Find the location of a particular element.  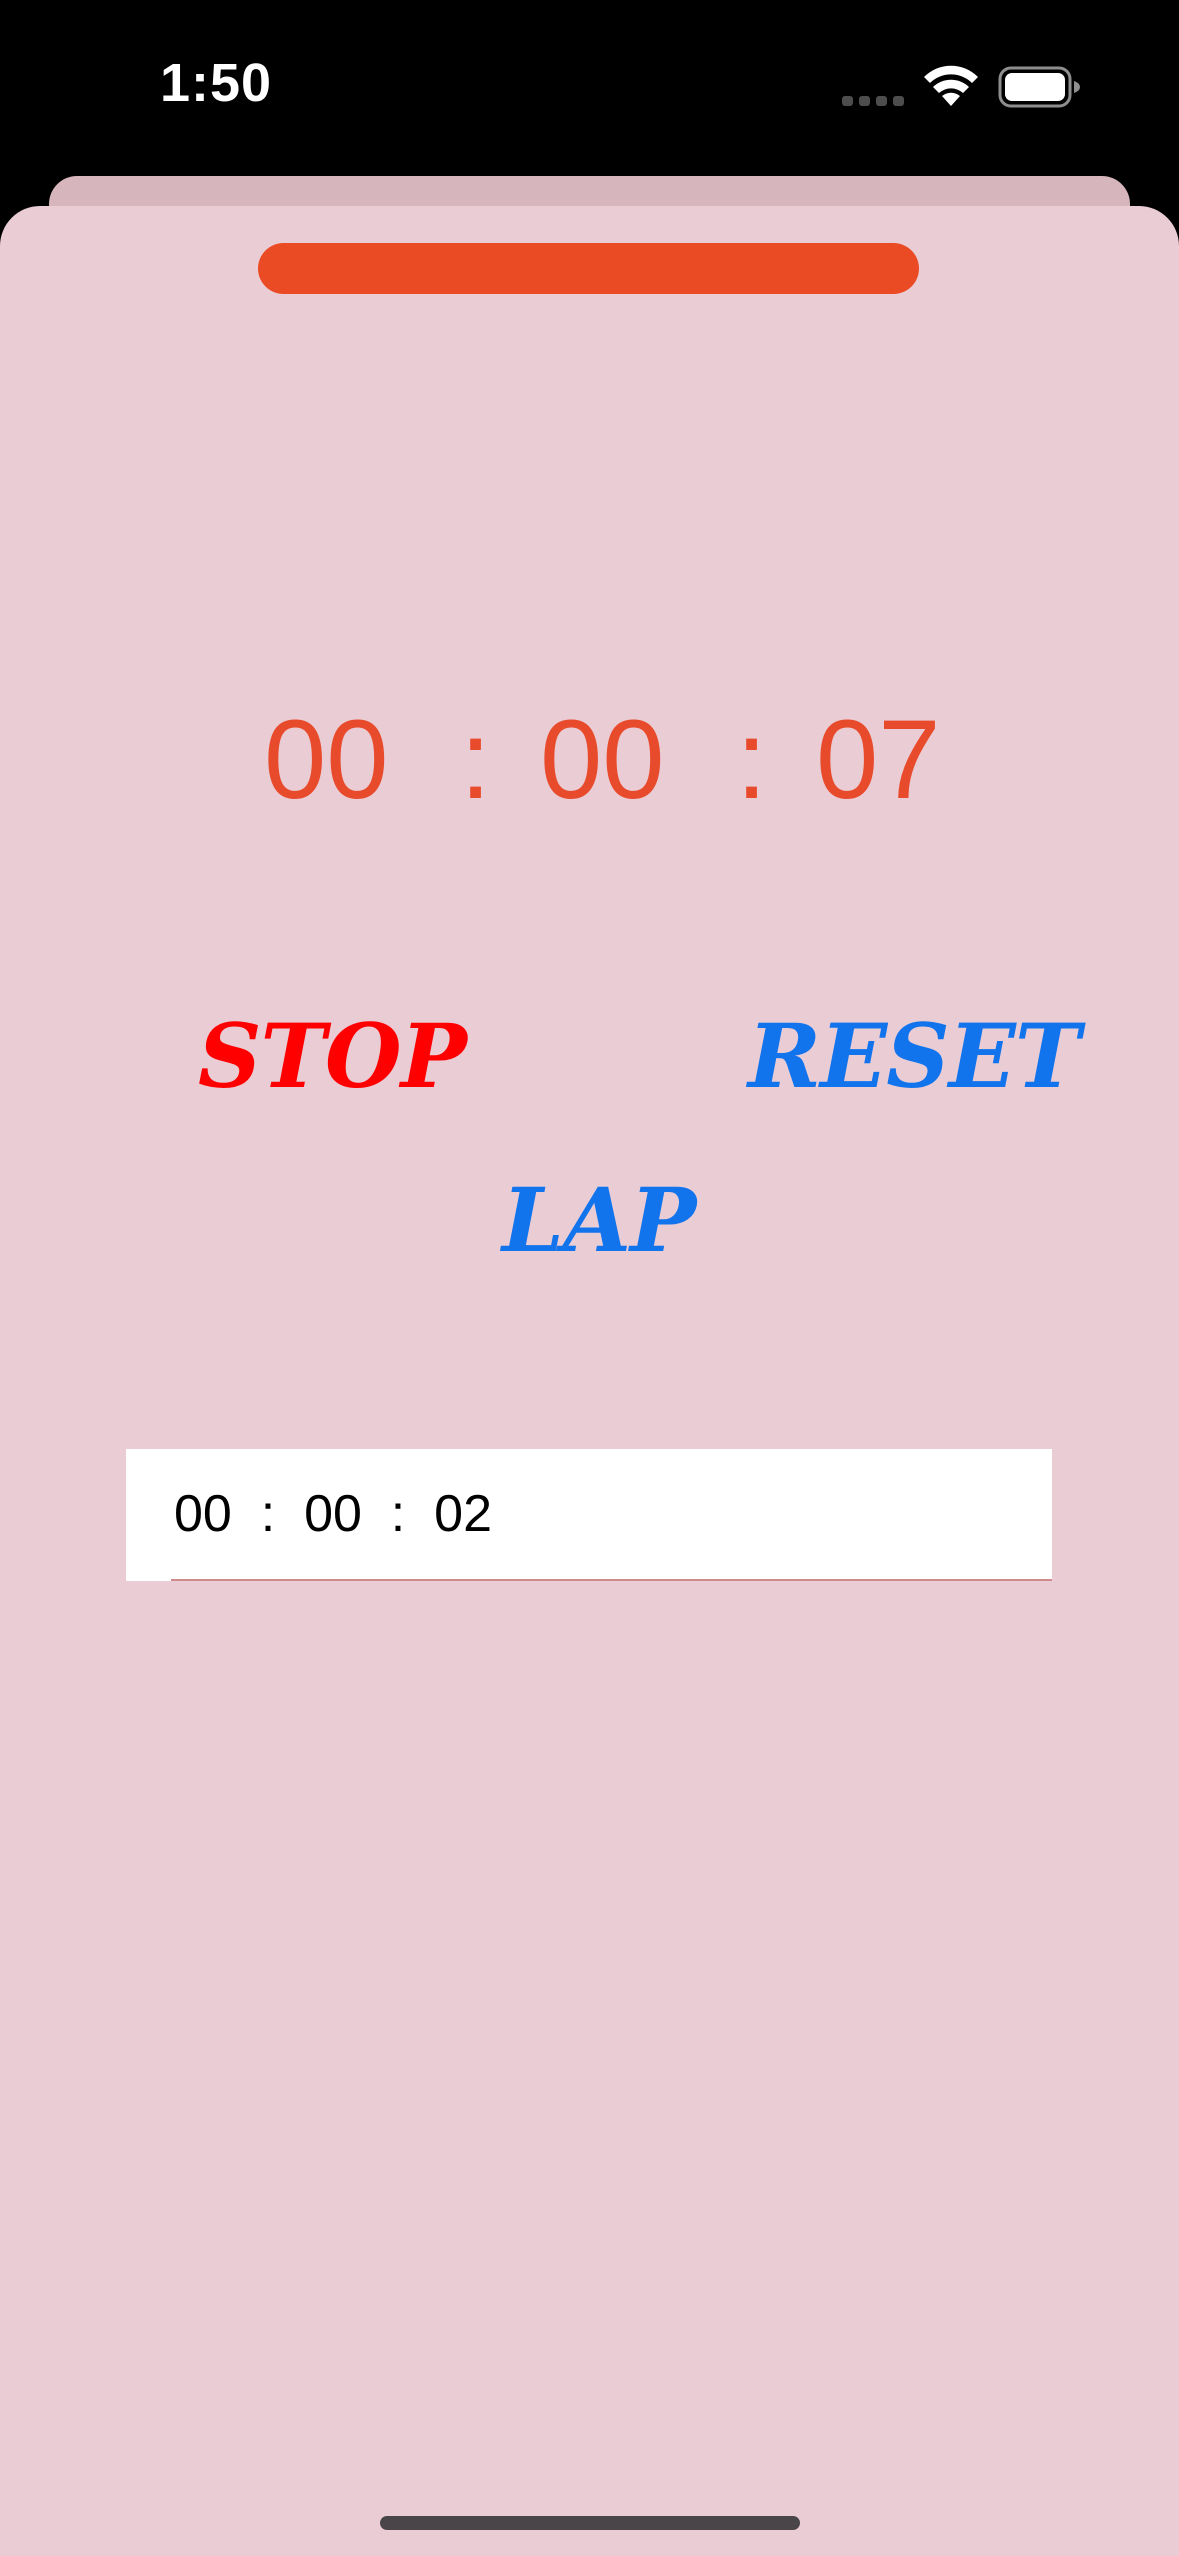

reset-button: RESET is located at coordinates (914, 1056).